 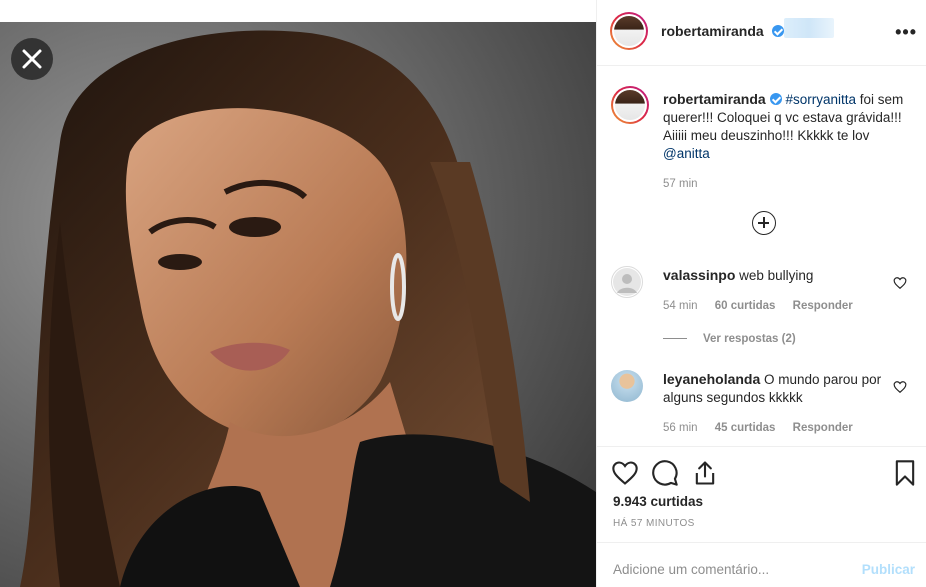 What do you see at coordinates (776, 275) in the screenshot?
I see `comment-body: web bullying` at bounding box center [776, 275].